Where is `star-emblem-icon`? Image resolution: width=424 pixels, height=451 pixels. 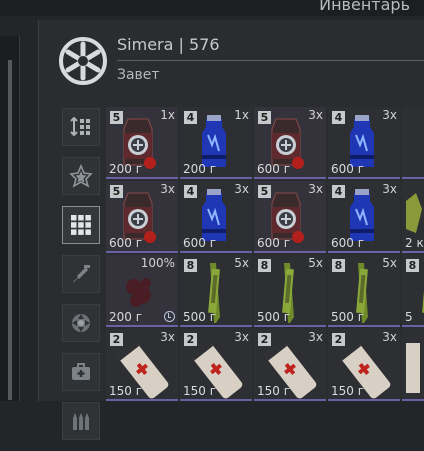 star-emblem-icon is located at coordinates (81, 176).